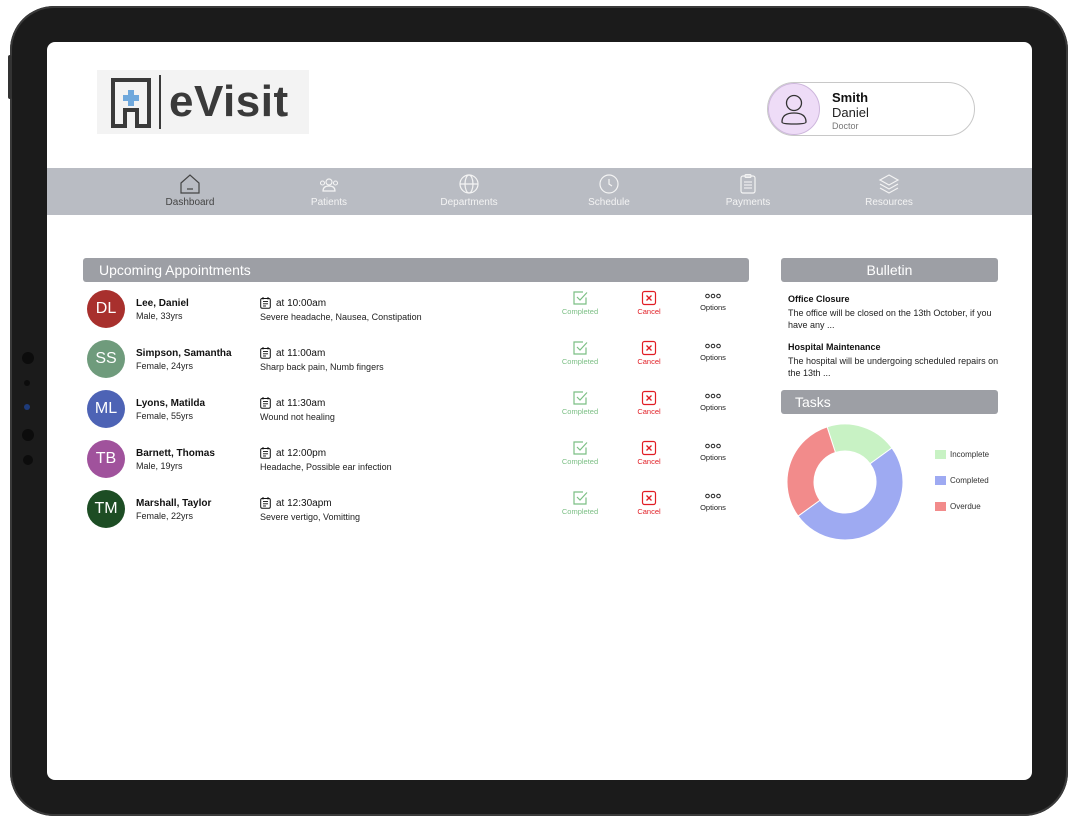 This screenshot has height=824, width=1080. What do you see at coordinates (159, 316) in the screenshot?
I see `patient-info: Male, 33yrs` at bounding box center [159, 316].